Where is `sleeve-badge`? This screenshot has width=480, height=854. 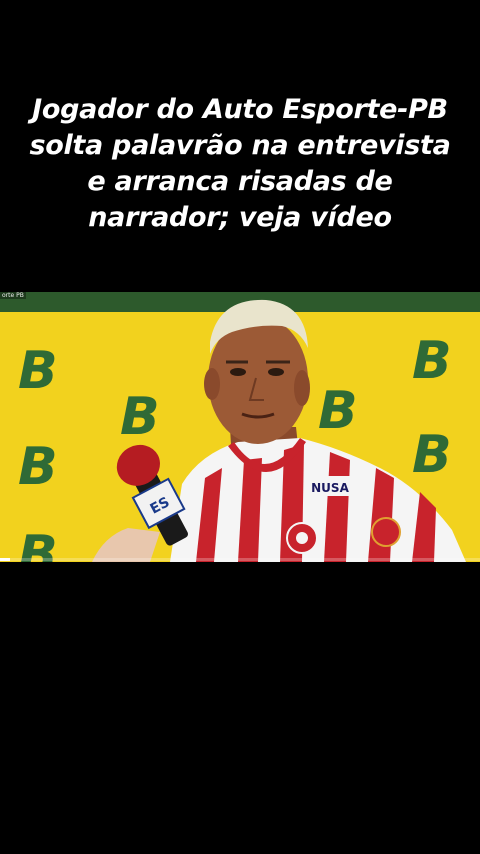 sleeve-badge is located at coordinates (386, 532).